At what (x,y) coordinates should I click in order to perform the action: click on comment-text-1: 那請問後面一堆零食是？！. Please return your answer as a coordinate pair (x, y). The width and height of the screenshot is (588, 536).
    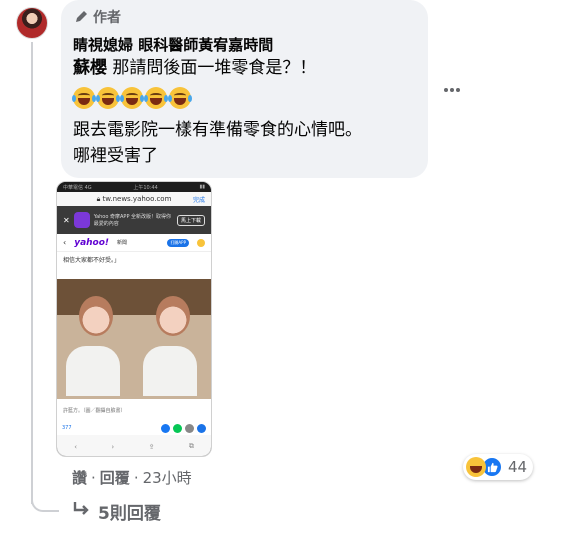
    Looking at the image, I should click on (214, 68).